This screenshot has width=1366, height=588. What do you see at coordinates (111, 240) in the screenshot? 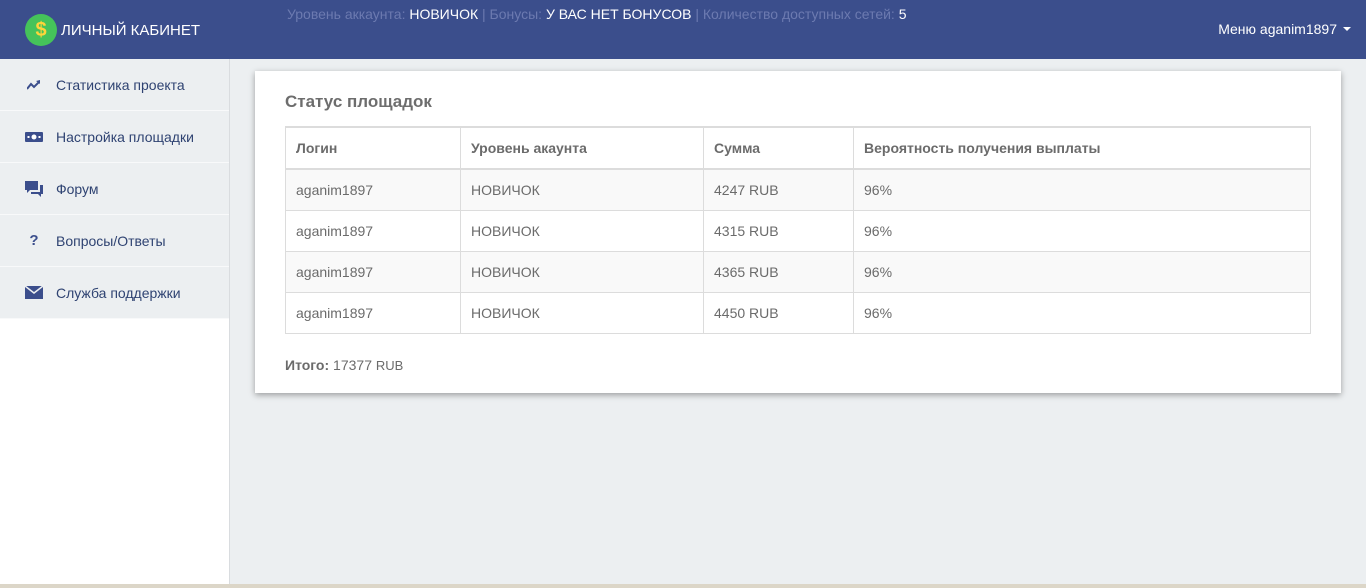
I see `sidebar-item-label: Вопросы/Ответы` at bounding box center [111, 240].